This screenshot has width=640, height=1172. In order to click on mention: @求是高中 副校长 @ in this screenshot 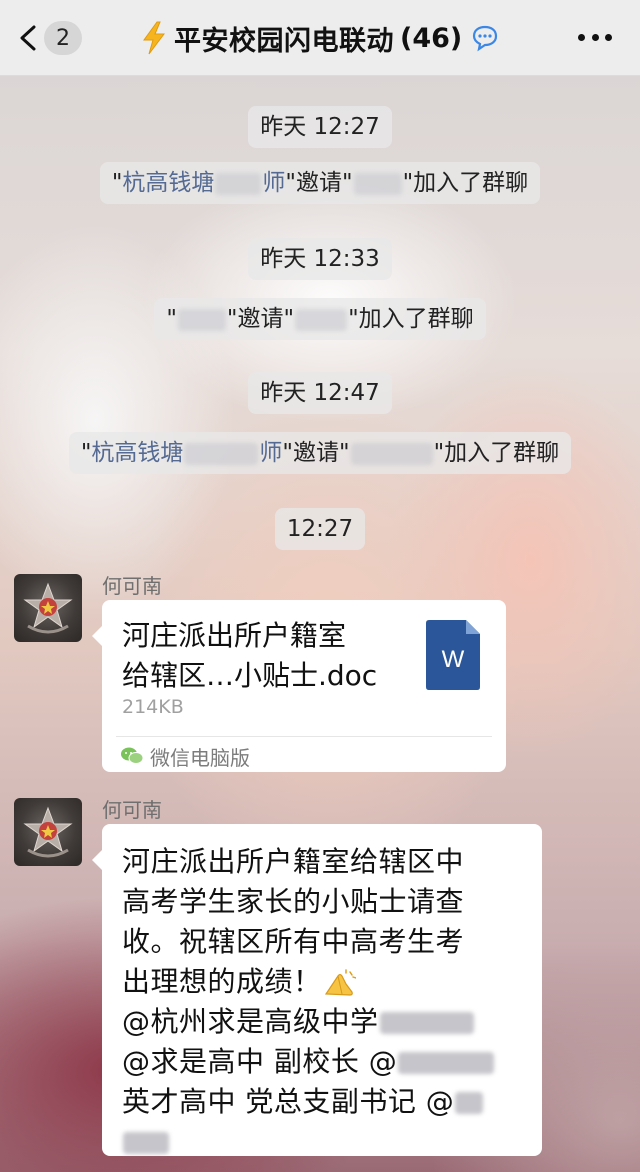, I will do `click(259, 1061)`.